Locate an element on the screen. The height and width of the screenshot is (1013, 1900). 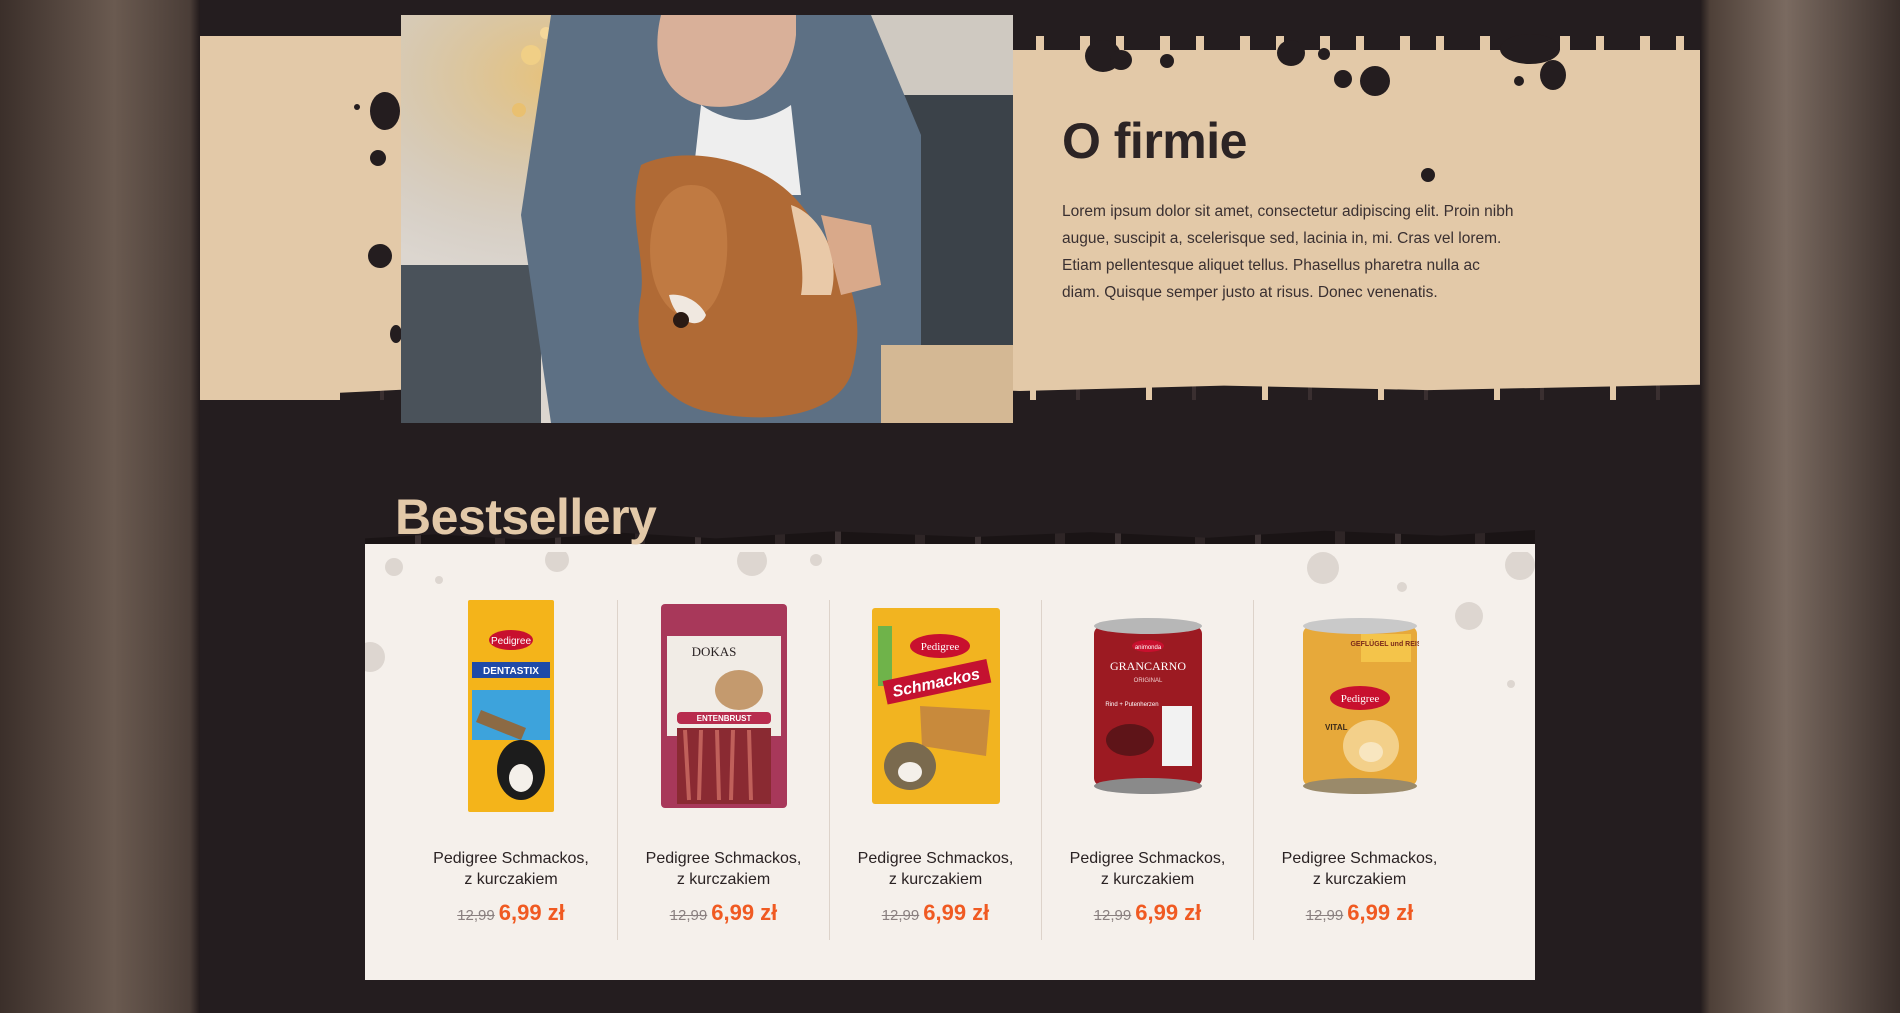
pedigree-vital-can-icon: GEFLÜGEL und REIS Pedigree VITAL is located at coordinates (1360, 706).